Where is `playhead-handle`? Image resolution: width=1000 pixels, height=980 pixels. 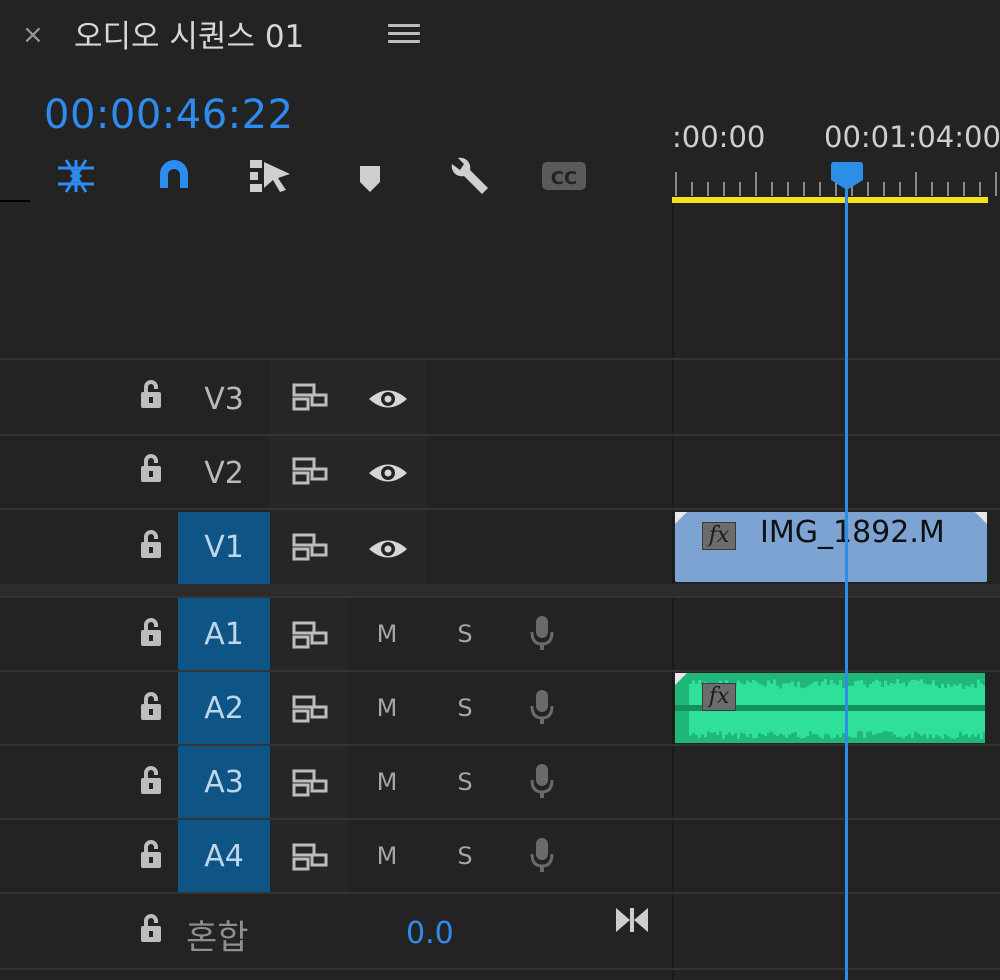 playhead-handle is located at coordinates (847, 176).